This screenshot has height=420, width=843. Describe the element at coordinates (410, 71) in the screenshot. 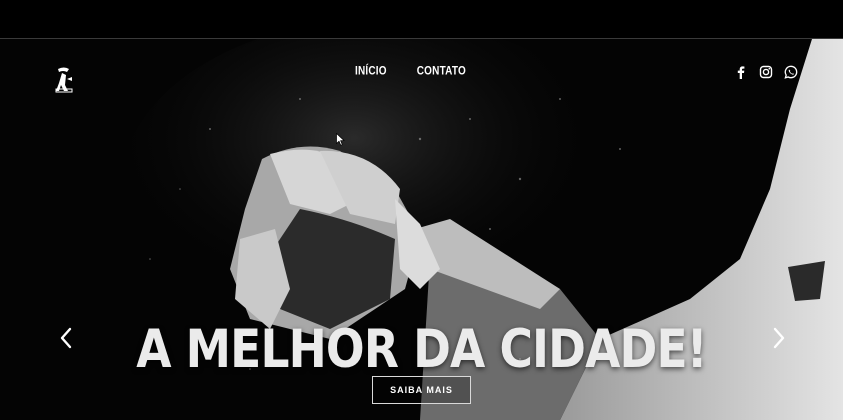

I see `main-nav: INÍCIO CONTATO` at that location.